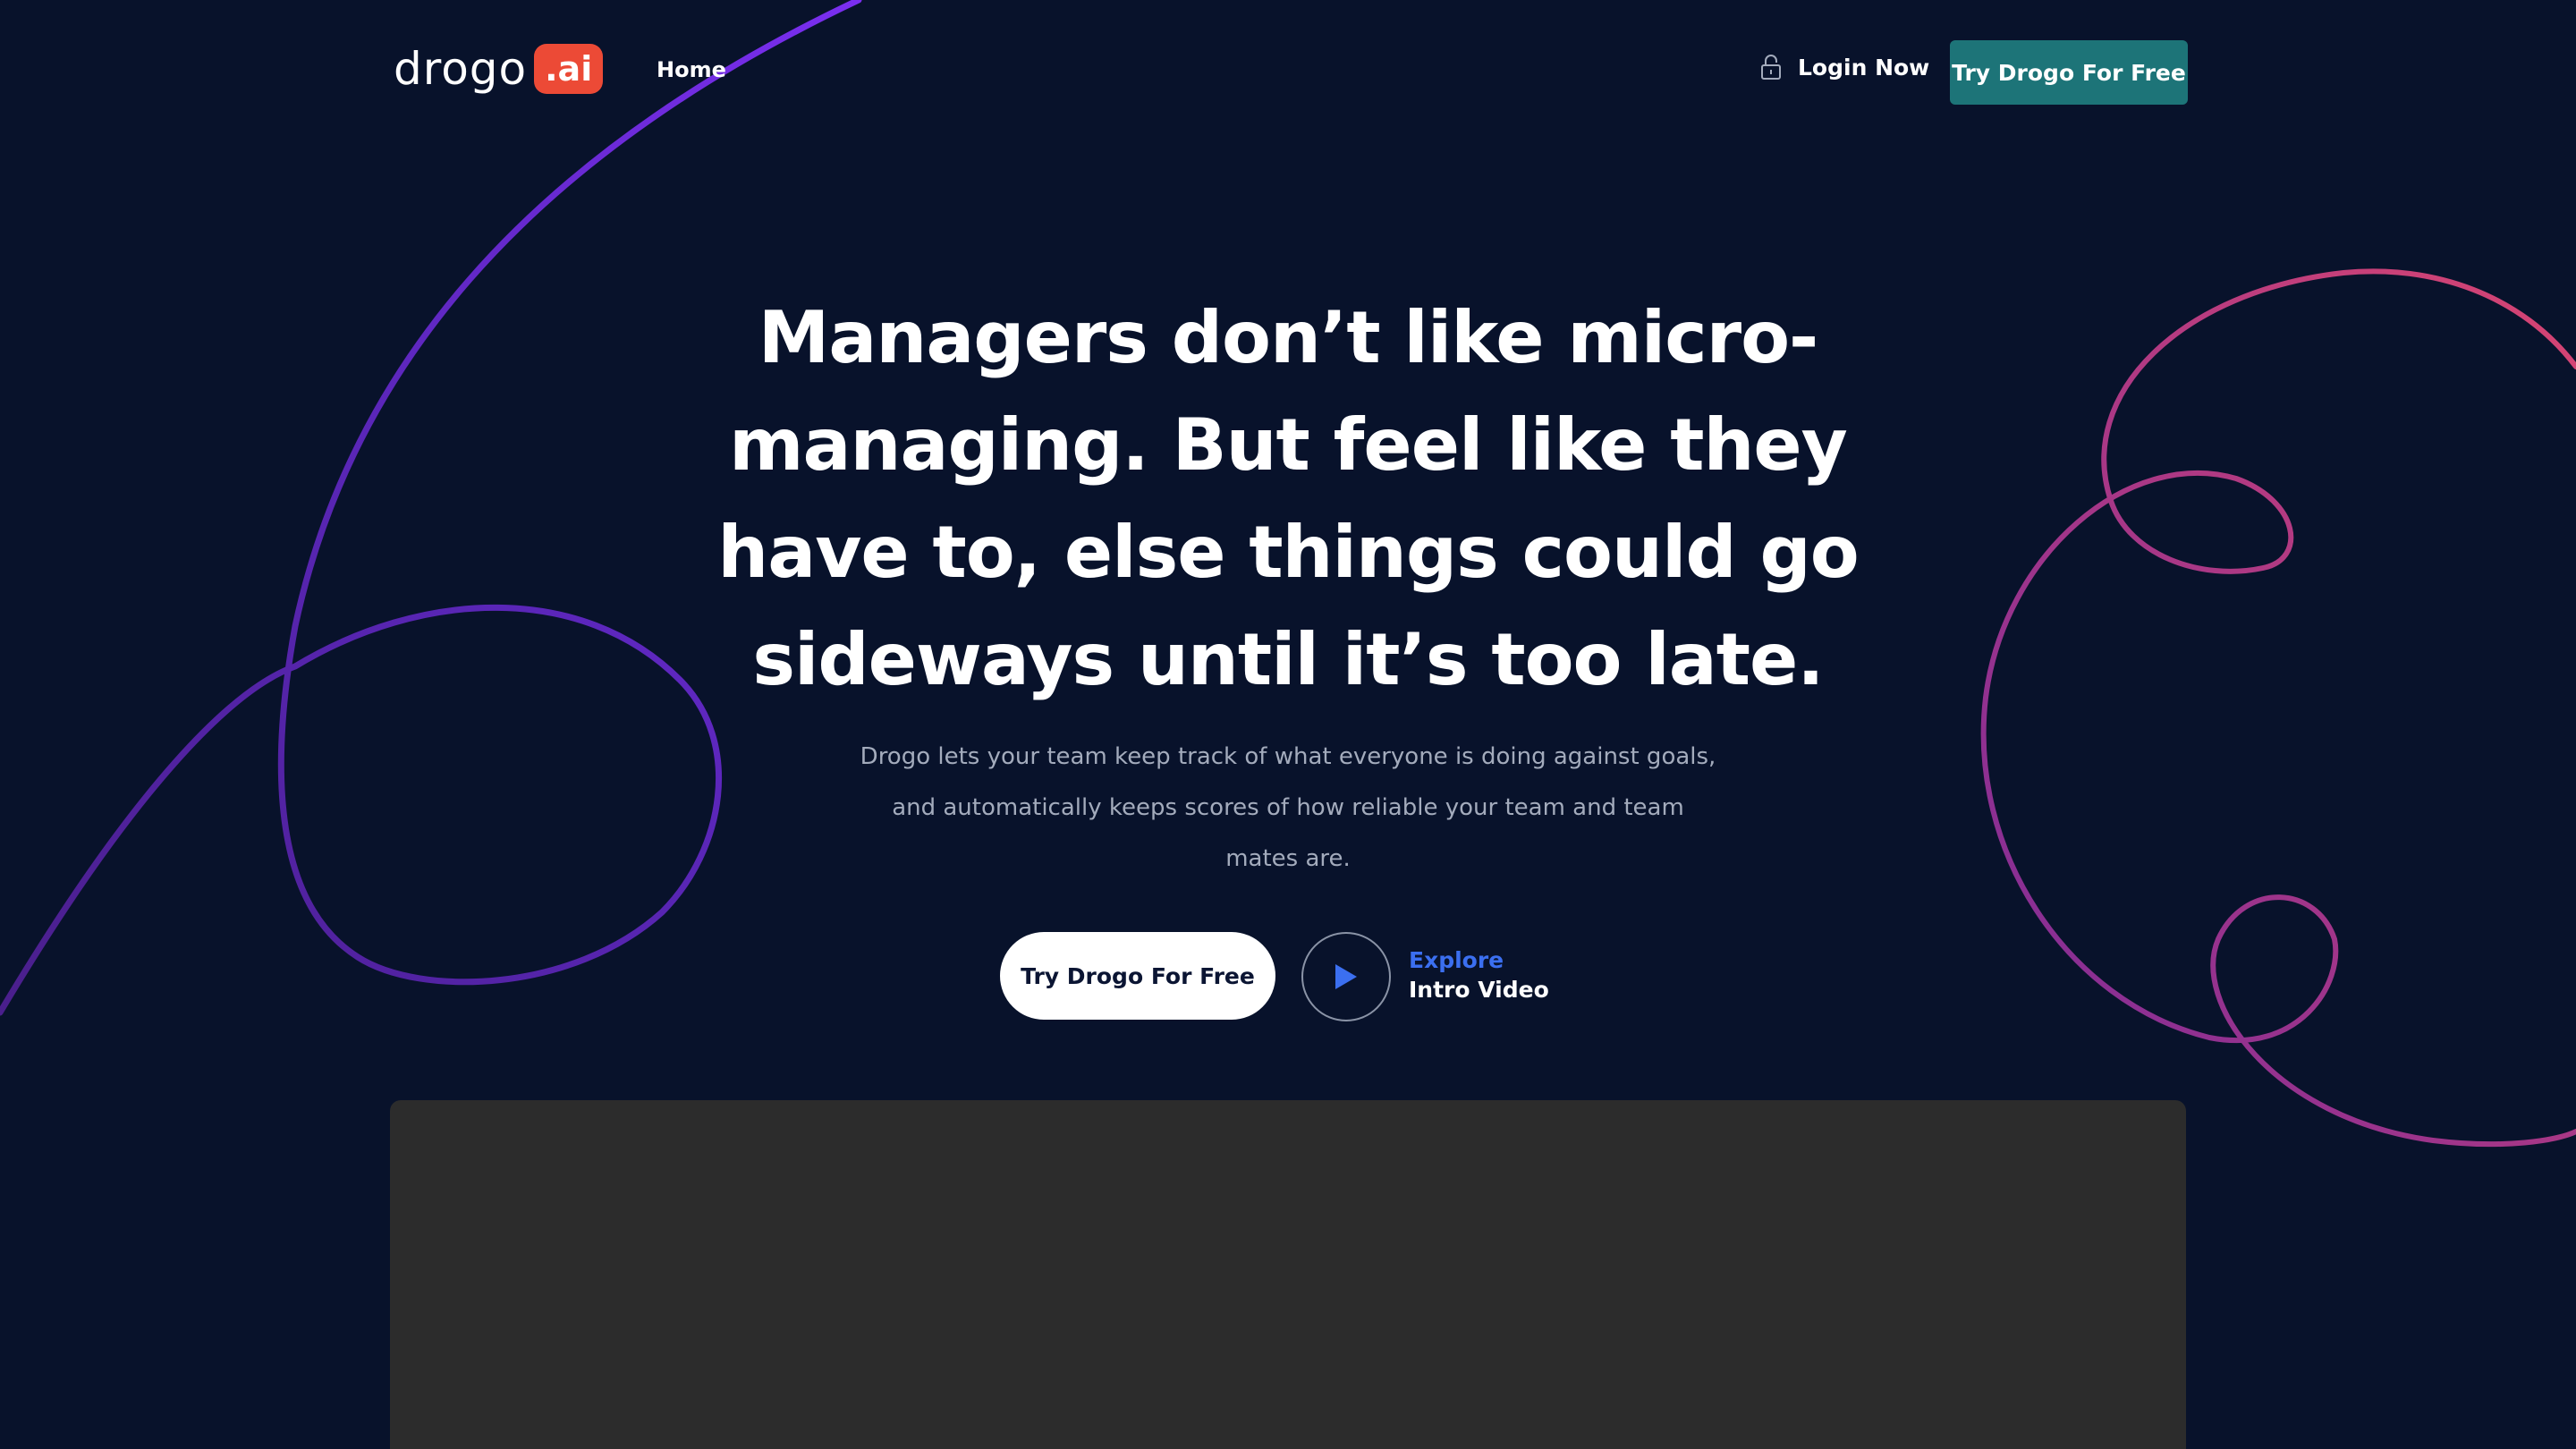  What do you see at coordinates (1479, 990) in the screenshot?
I see `intro-video-label-bottom: Intro Video` at bounding box center [1479, 990].